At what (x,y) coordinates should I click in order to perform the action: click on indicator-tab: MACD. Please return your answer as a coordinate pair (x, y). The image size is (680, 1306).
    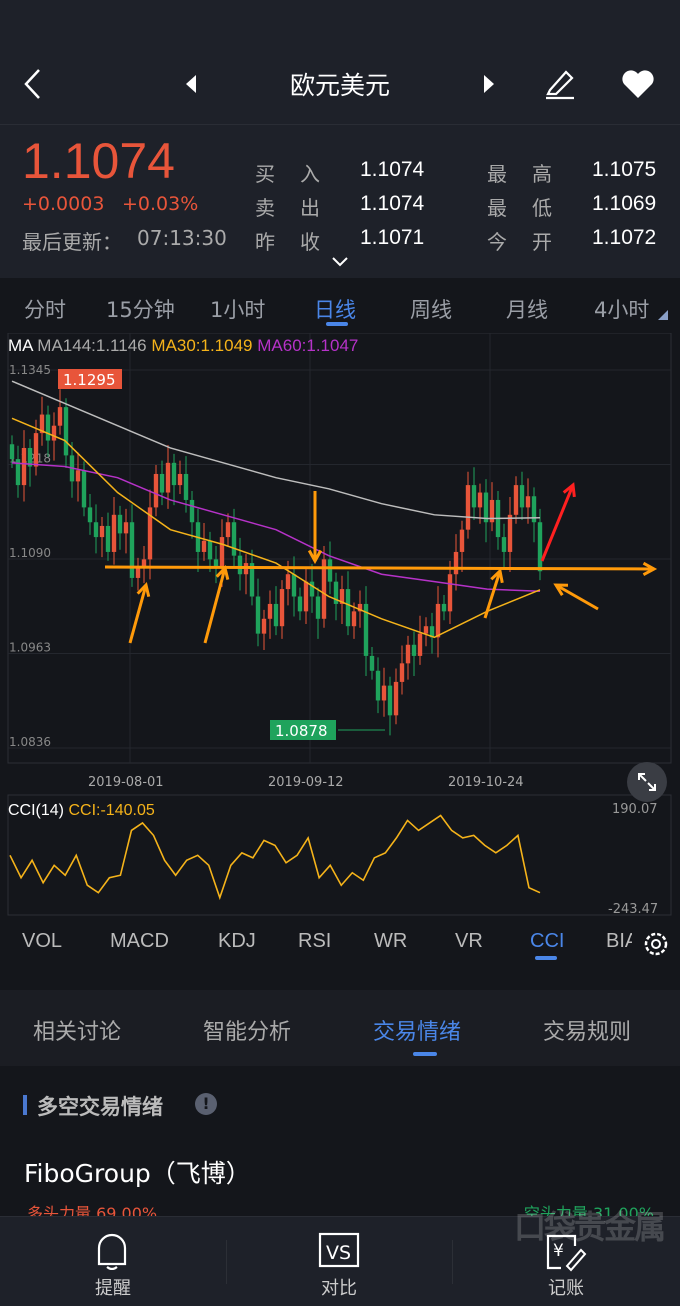
    Looking at the image, I should click on (139, 941).